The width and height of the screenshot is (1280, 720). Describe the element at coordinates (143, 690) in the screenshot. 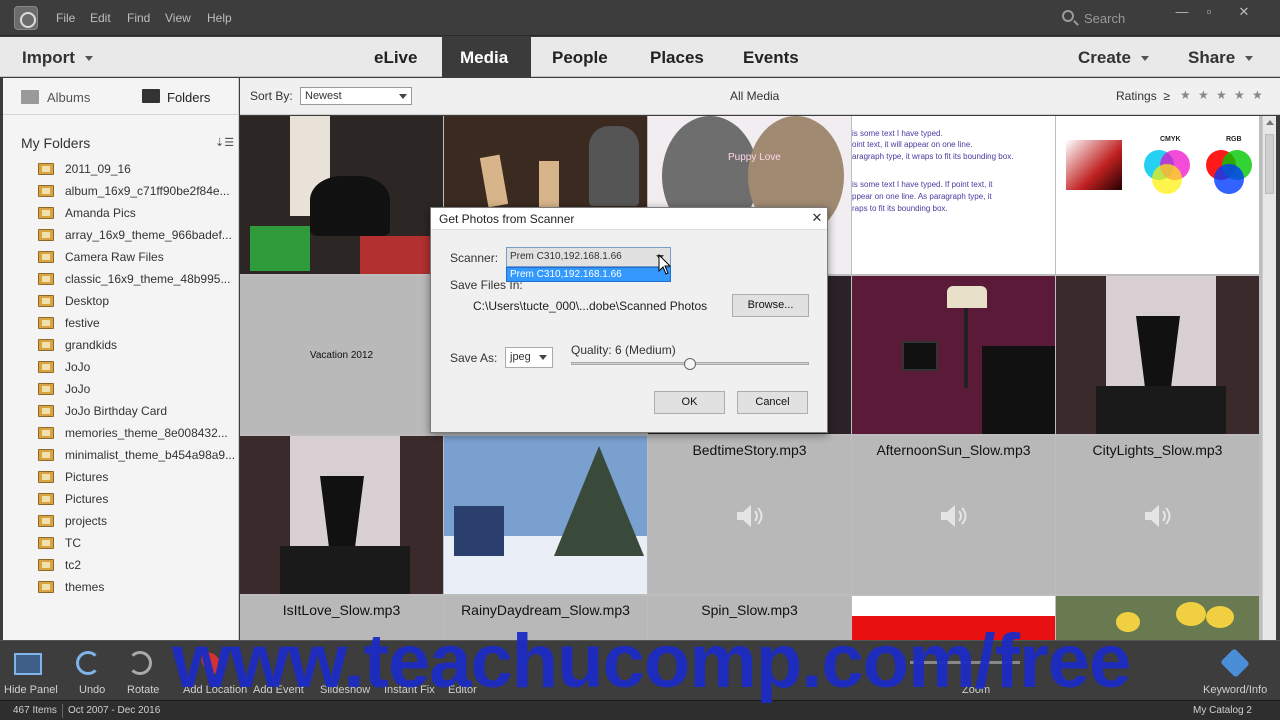

I see `rotate-label: Rotate` at that location.